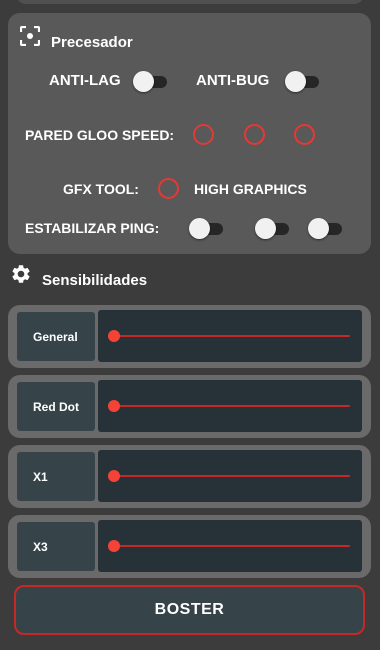 This screenshot has width=380, height=650. What do you see at coordinates (56, 406) in the screenshot?
I see `slider-label: Red Dot` at bounding box center [56, 406].